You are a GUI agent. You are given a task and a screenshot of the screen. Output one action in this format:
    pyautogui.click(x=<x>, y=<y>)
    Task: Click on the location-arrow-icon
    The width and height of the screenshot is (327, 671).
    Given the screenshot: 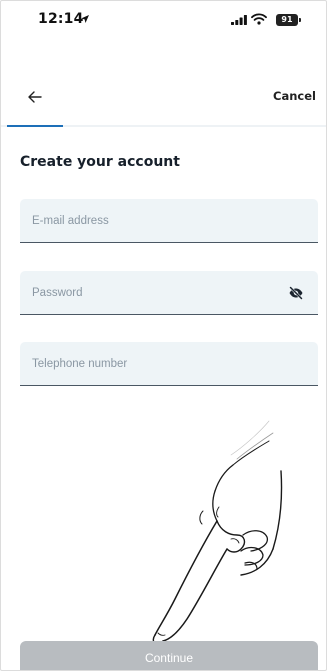 What is the action you would take?
    pyautogui.click(x=85, y=19)
    